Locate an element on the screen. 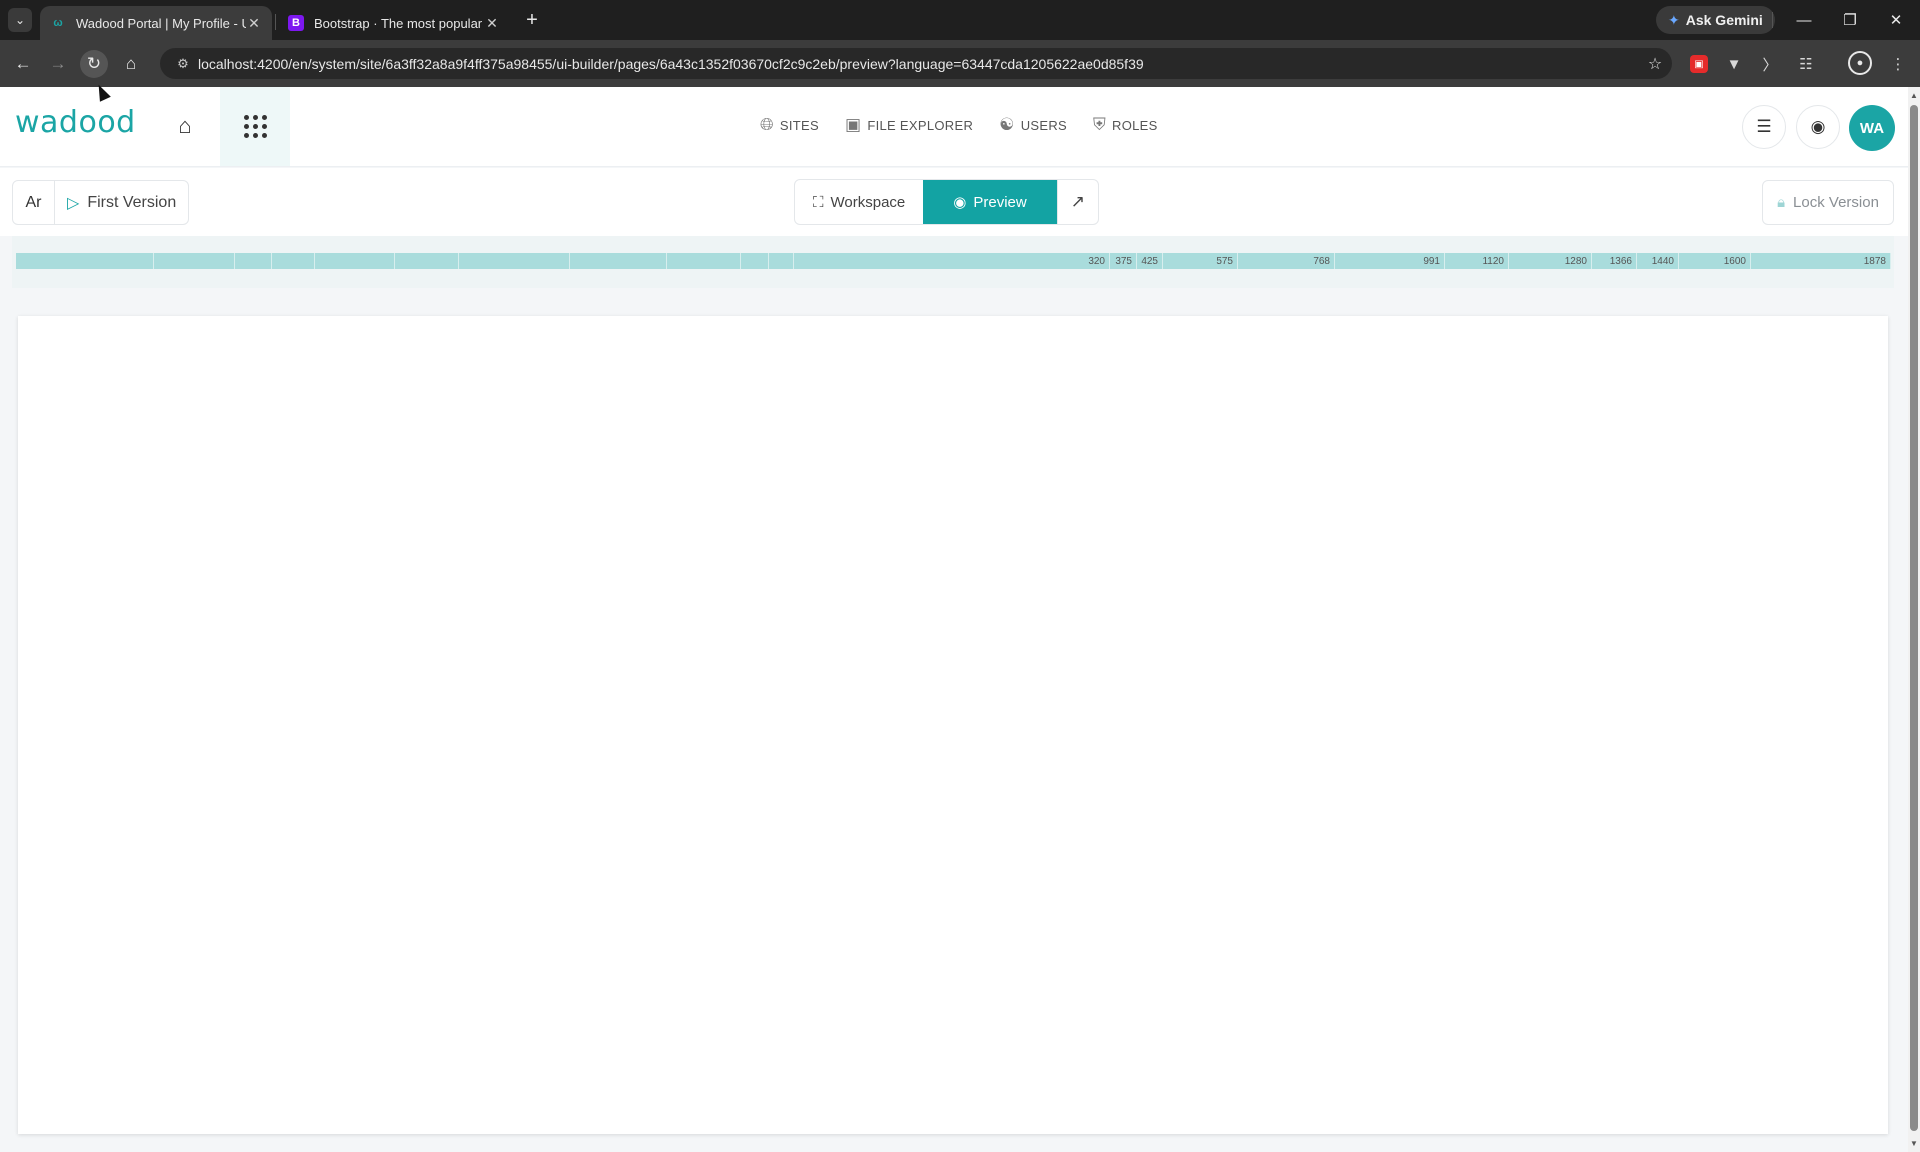 This screenshot has width=1920, height=1152. eye-icon: ◉ is located at coordinates (960, 202).